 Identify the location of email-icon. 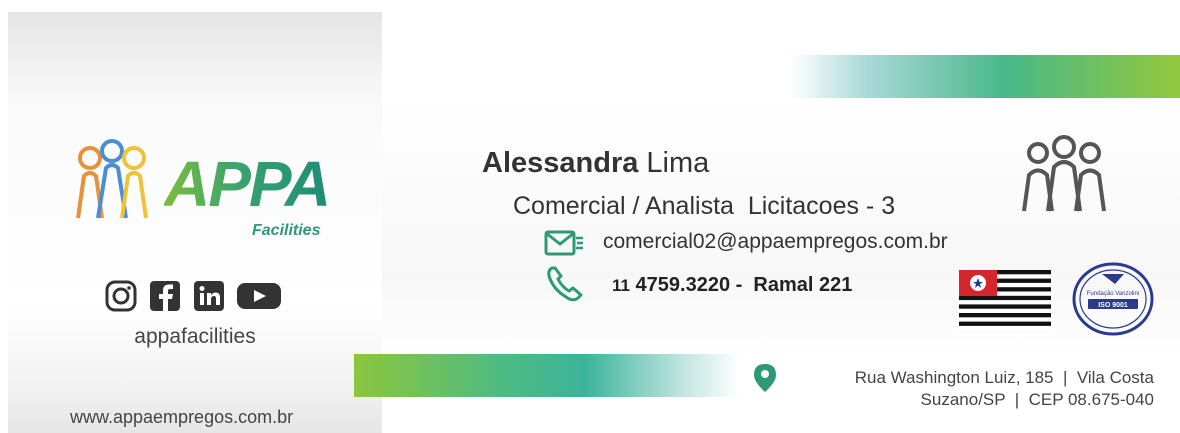
(563, 243).